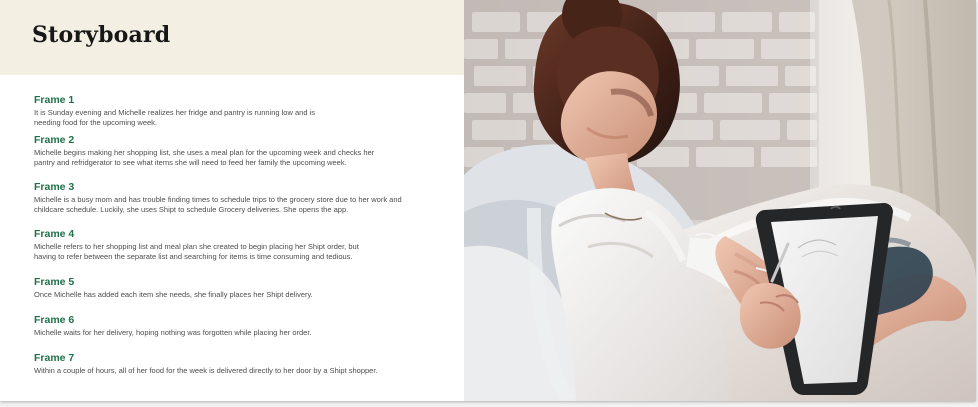 The height and width of the screenshot is (407, 978). I want to click on frame-5-title: Frame 5, so click(54, 282).